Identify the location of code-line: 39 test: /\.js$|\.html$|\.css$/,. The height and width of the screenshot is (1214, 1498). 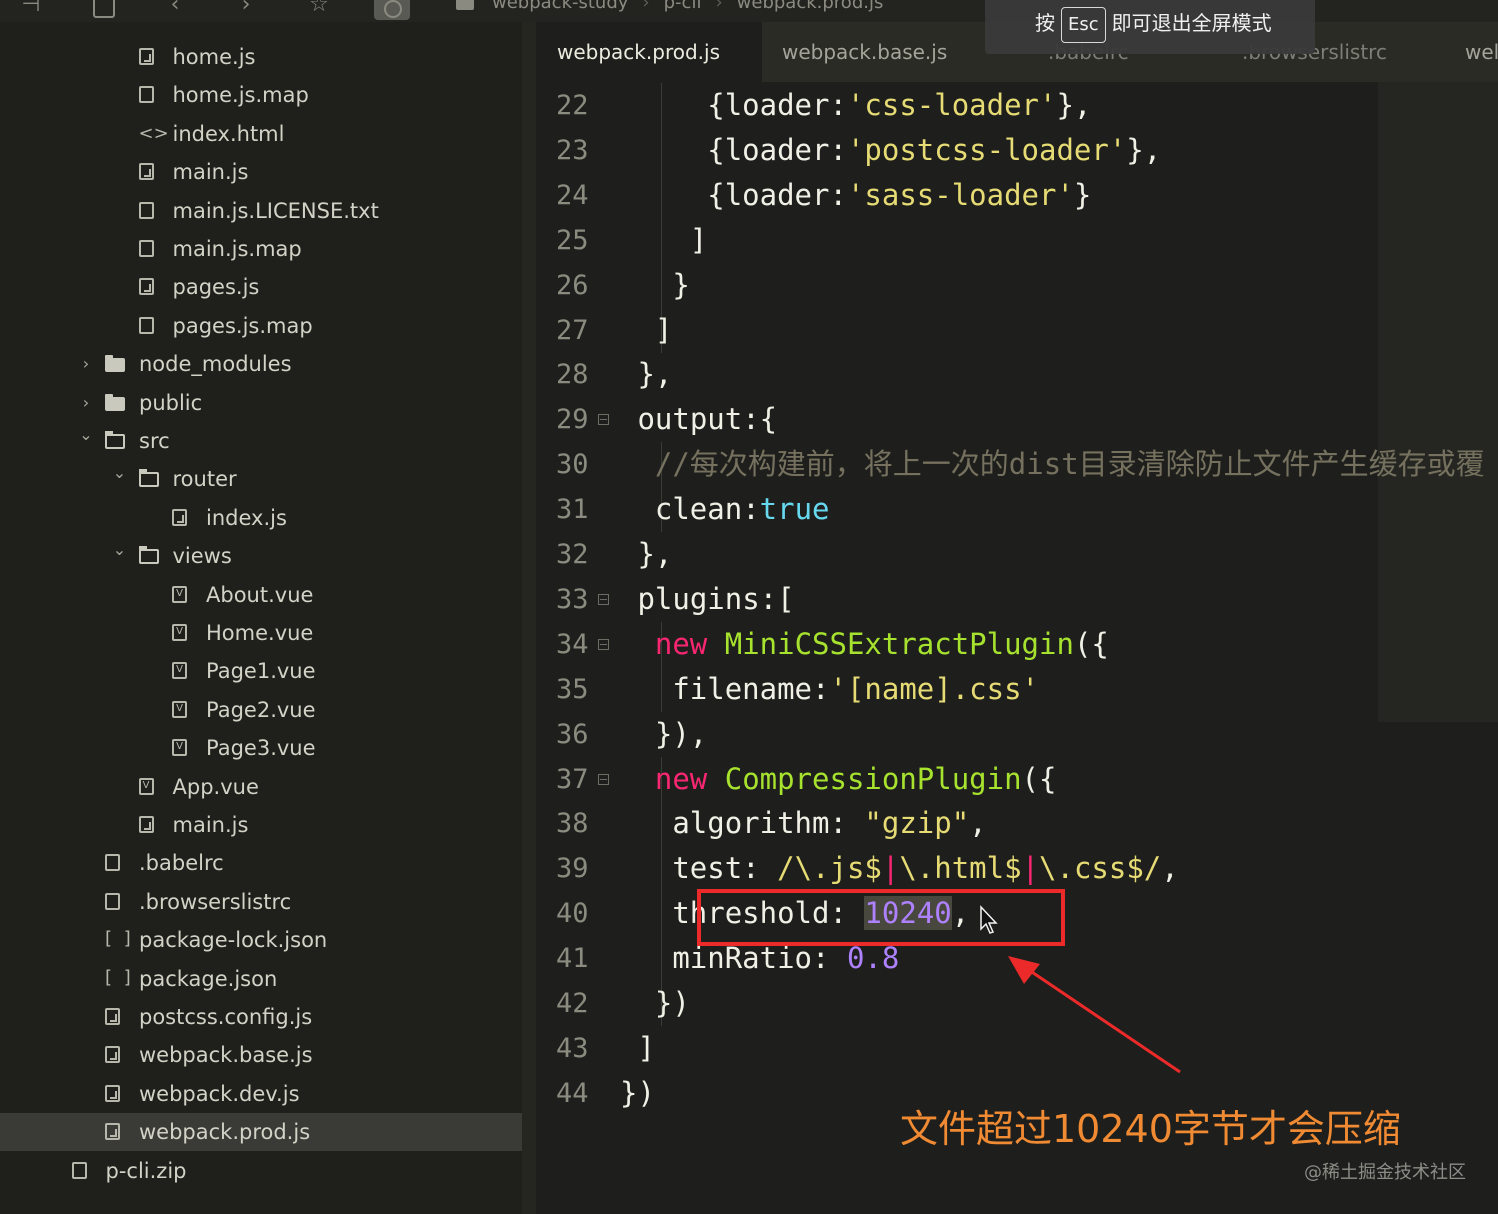
(1017, 869).